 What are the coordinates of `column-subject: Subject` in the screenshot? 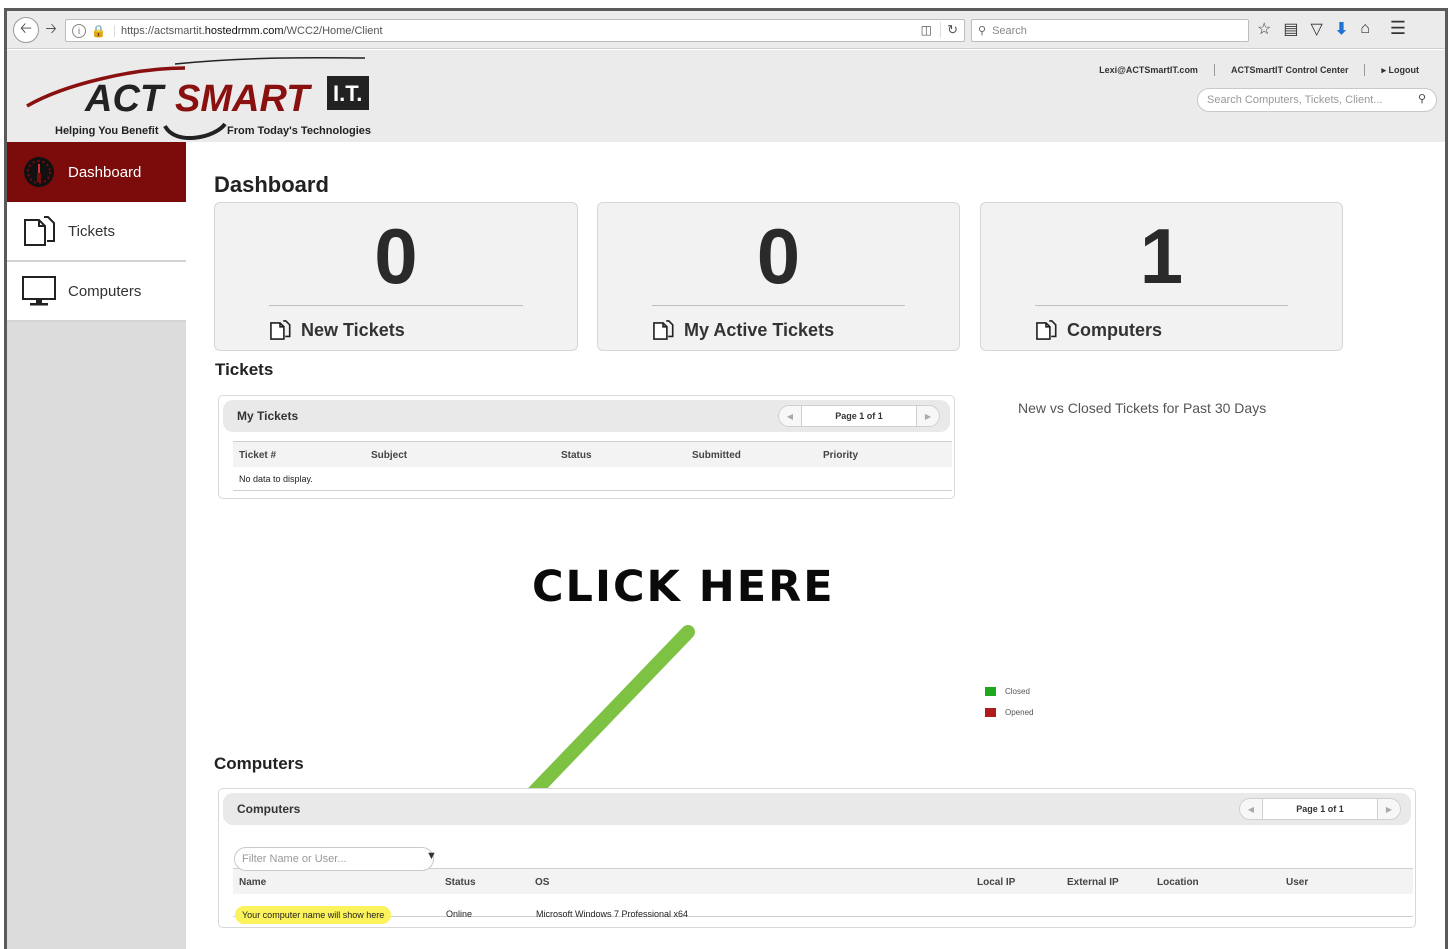 It's located at (389, 455).